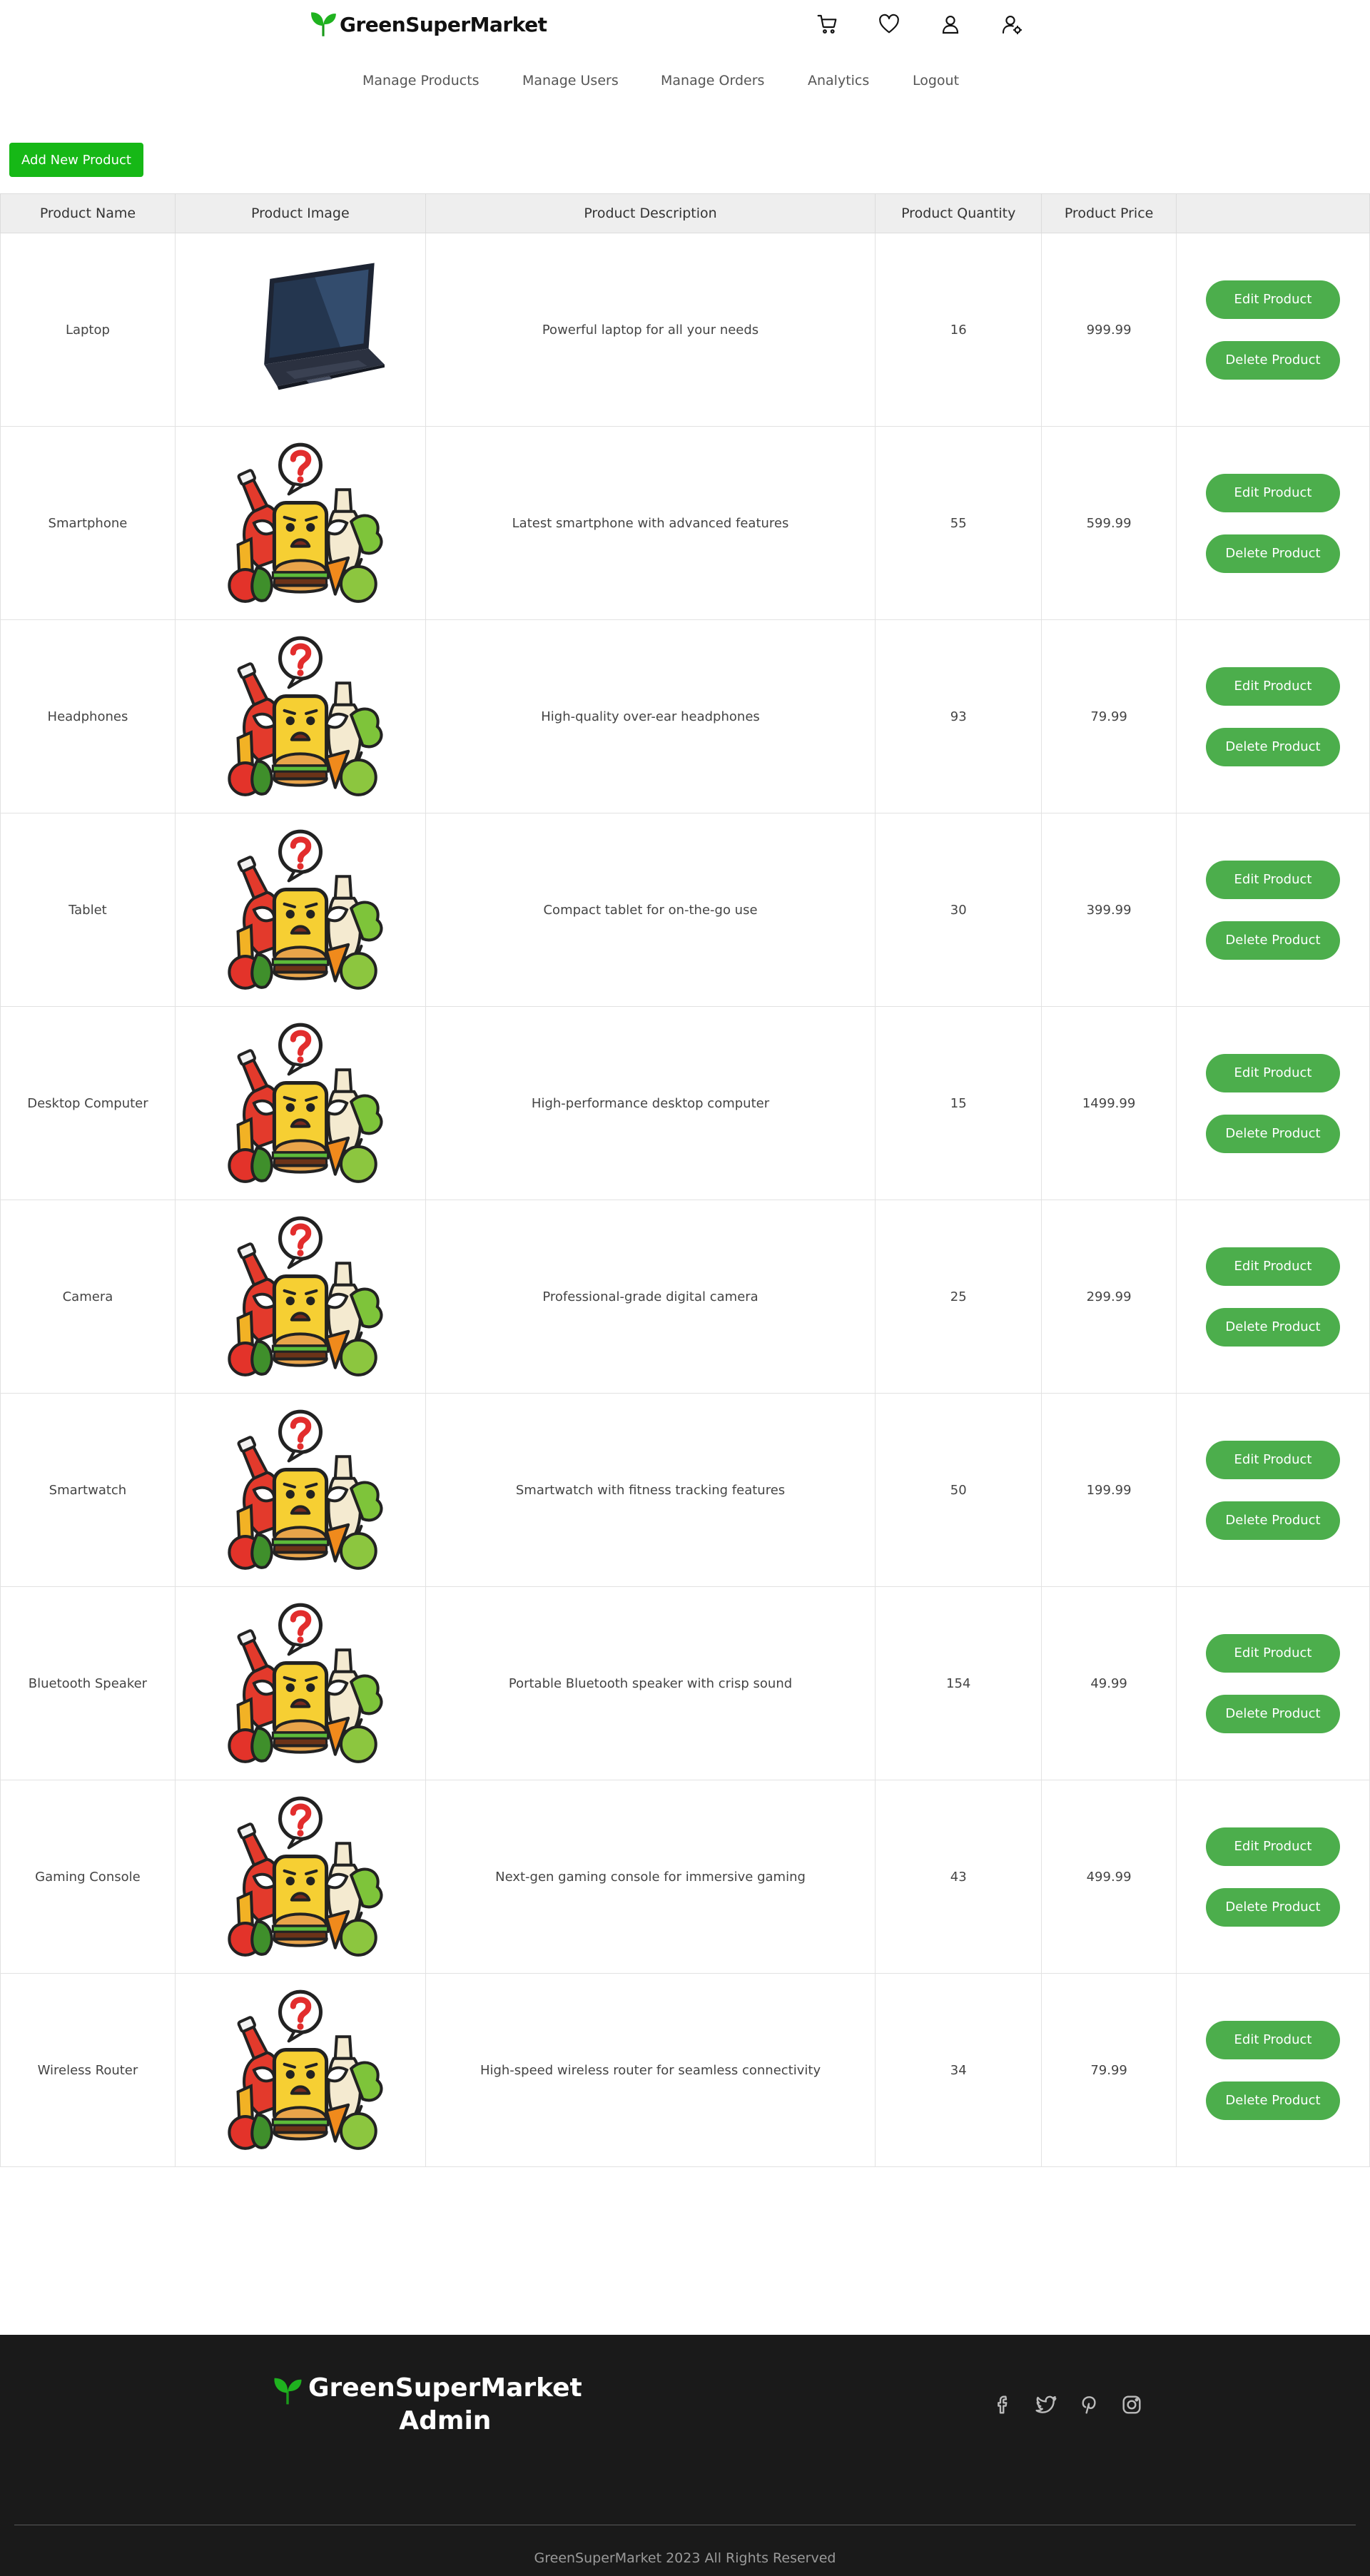  Describe the element at coordinates (712, 80) in the screenshot. I see `nav-manage-orders: Manage Orders` at that location.